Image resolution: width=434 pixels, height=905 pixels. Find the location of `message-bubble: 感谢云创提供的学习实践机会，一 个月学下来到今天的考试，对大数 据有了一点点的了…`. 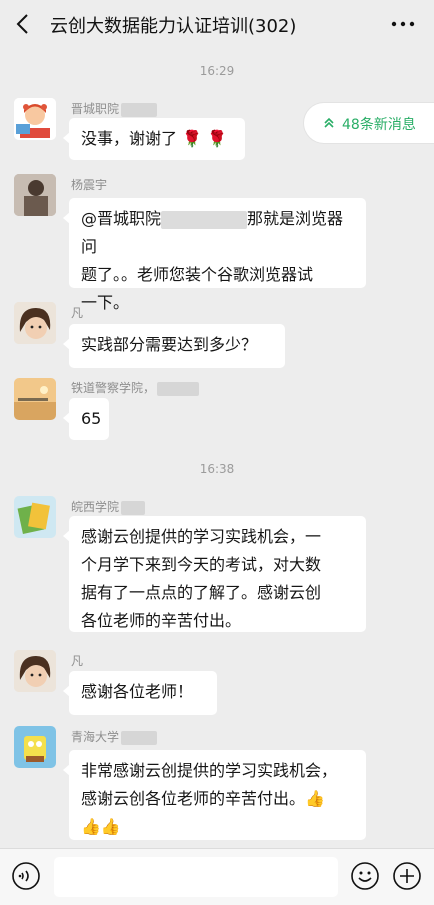

message-bubble: 感谢云创提供的学习实践机会，一 个月学下来到今天的考试，对大数 据有了一点点的了… is located at coordinates (214, 574).